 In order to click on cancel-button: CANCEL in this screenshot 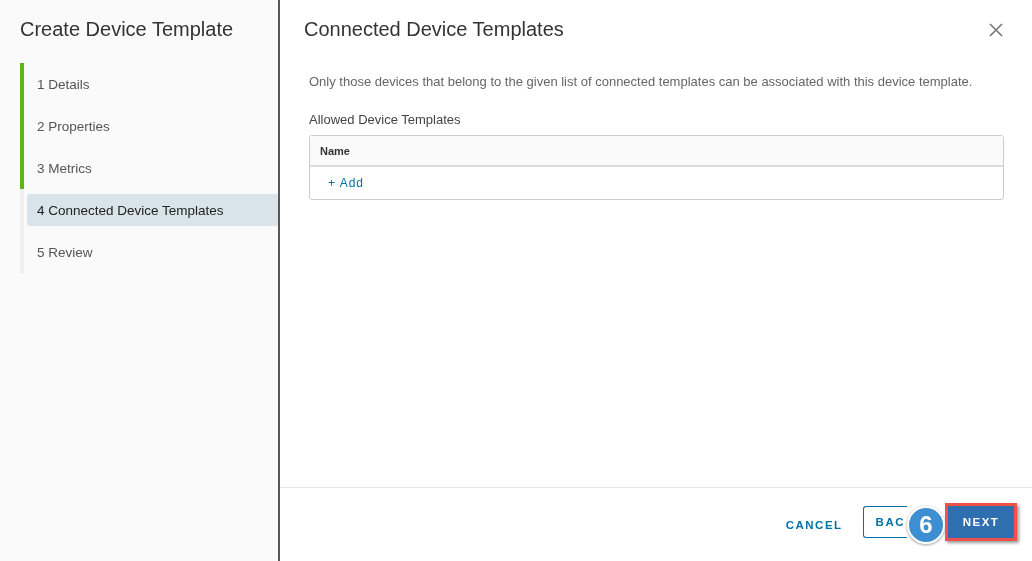, I will do `click(814, 524)`.